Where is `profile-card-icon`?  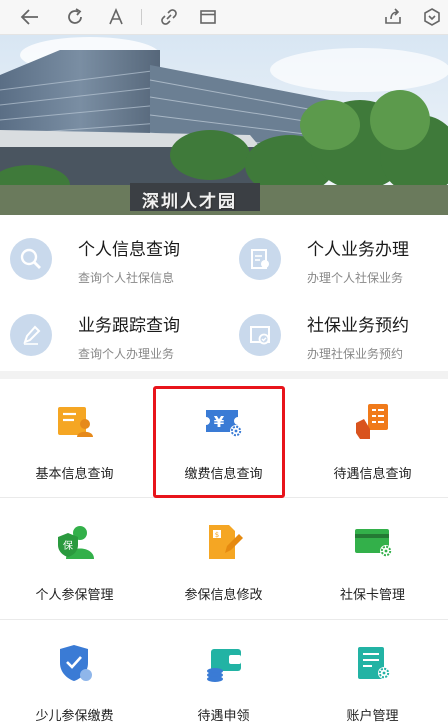
profile-card-icon is located at coordinates (75, 422).